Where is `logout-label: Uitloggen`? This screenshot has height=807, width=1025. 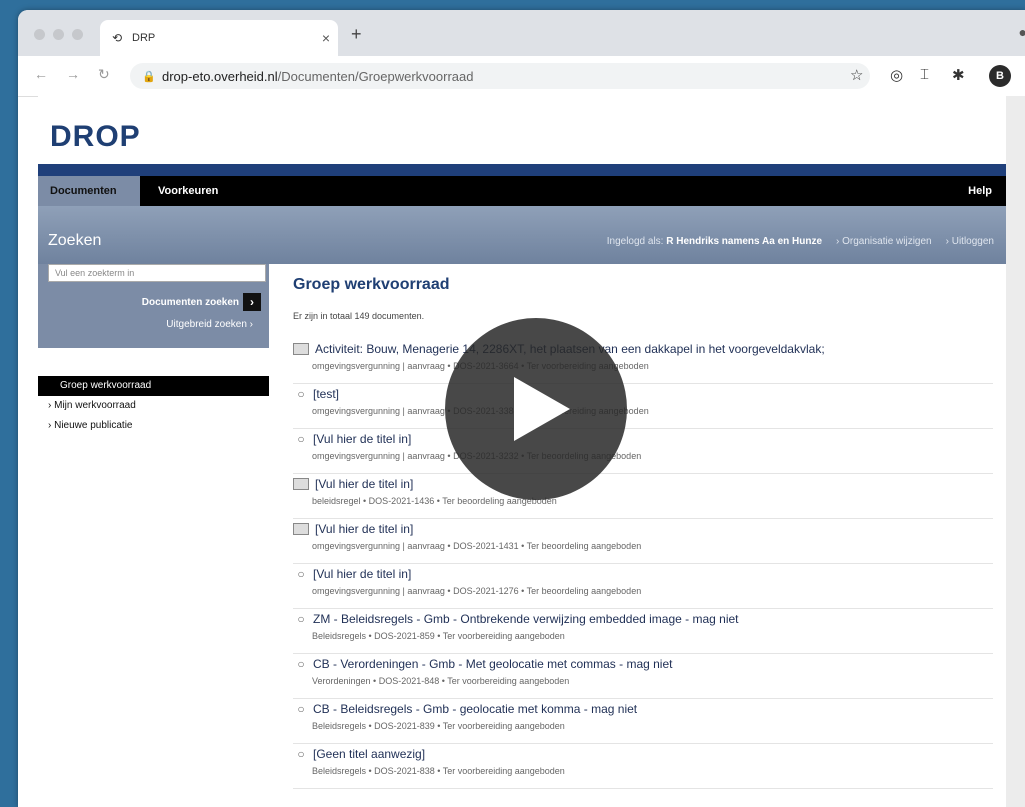
logout-label: Uitloggen is located at coordinates (972, 241).